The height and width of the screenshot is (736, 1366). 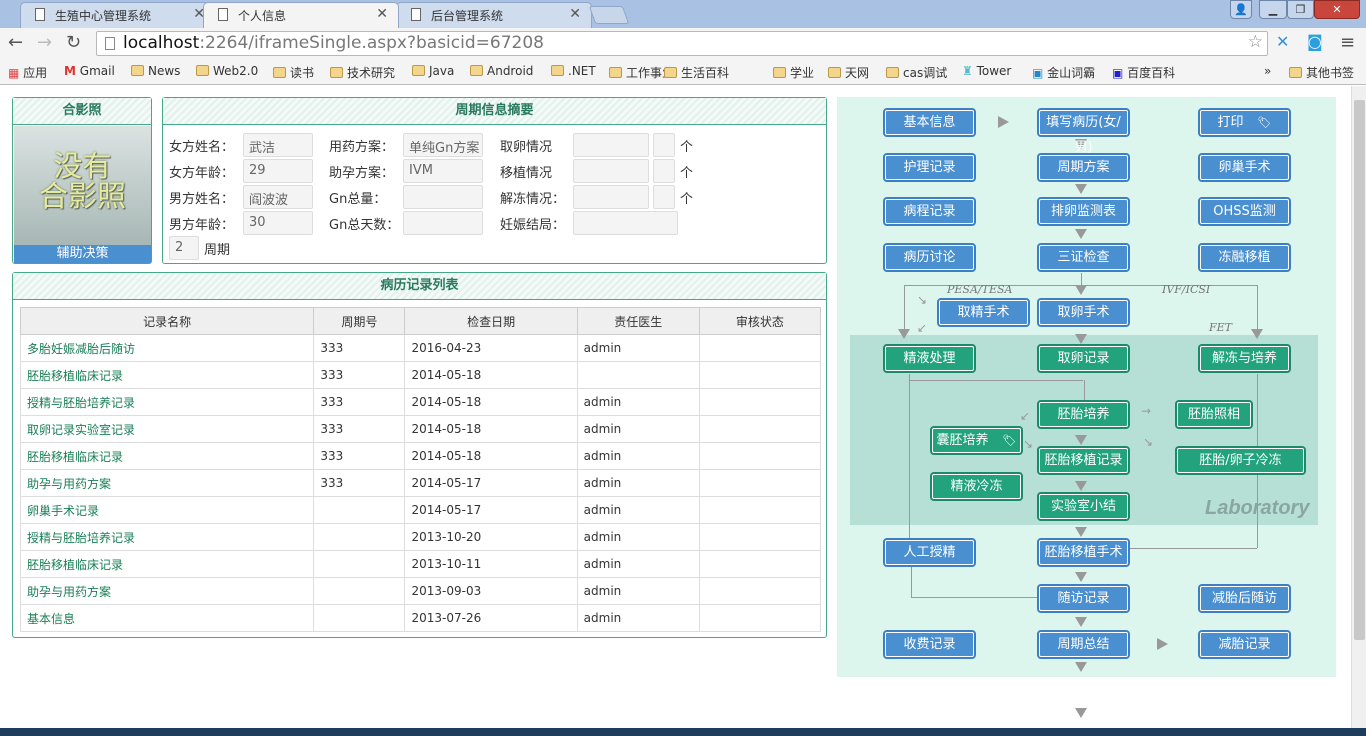 What do you see at coordinates (278, 223) in the screenshot?
I see `field-input: 30` at bounding box center [278, 223].